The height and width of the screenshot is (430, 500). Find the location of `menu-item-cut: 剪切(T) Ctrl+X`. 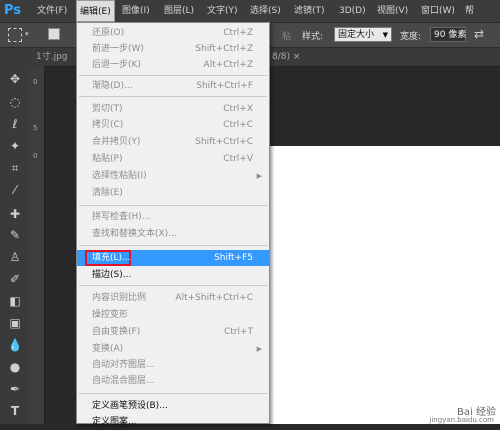

menu-item-cut: 剪切(T) Ctrl+X is located at coordinates (173, 109).